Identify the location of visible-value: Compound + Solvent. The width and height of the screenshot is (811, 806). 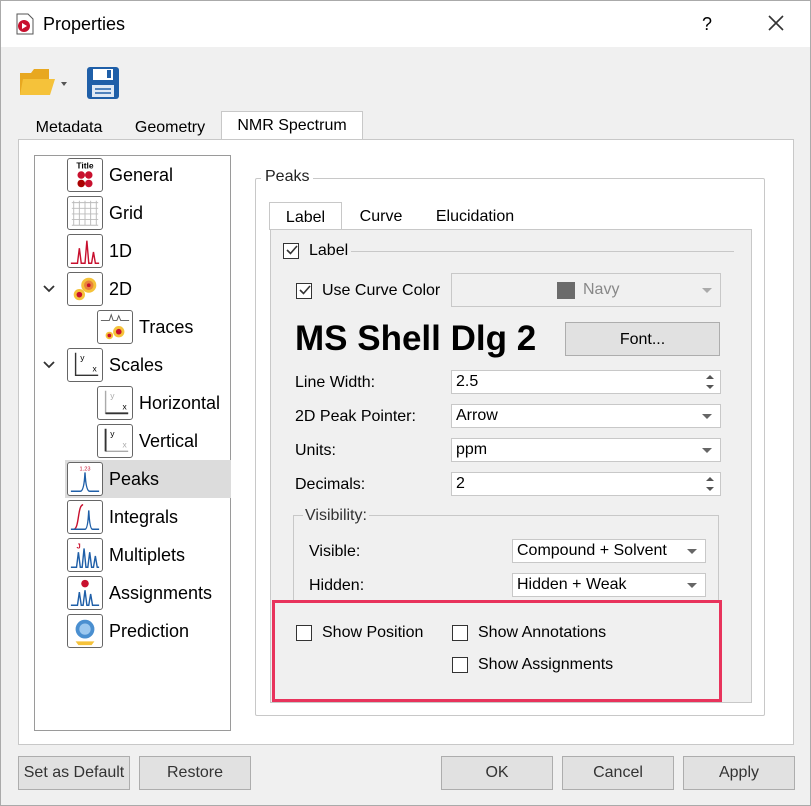
(592, 550).